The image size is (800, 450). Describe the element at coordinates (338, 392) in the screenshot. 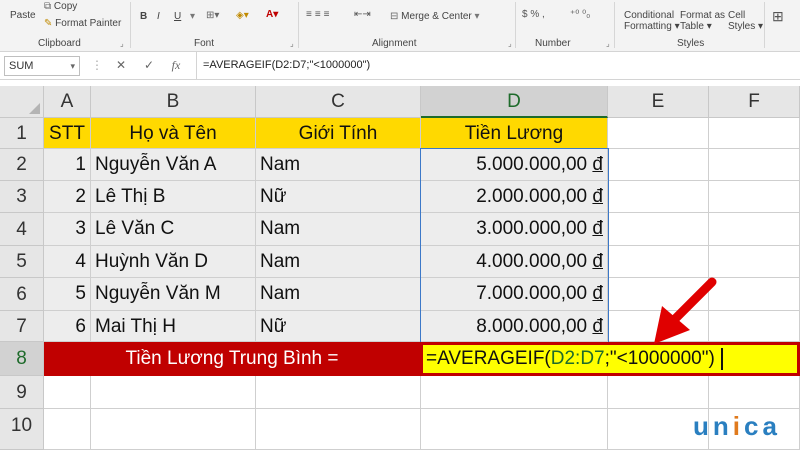

I see `cell-c9` at that location.